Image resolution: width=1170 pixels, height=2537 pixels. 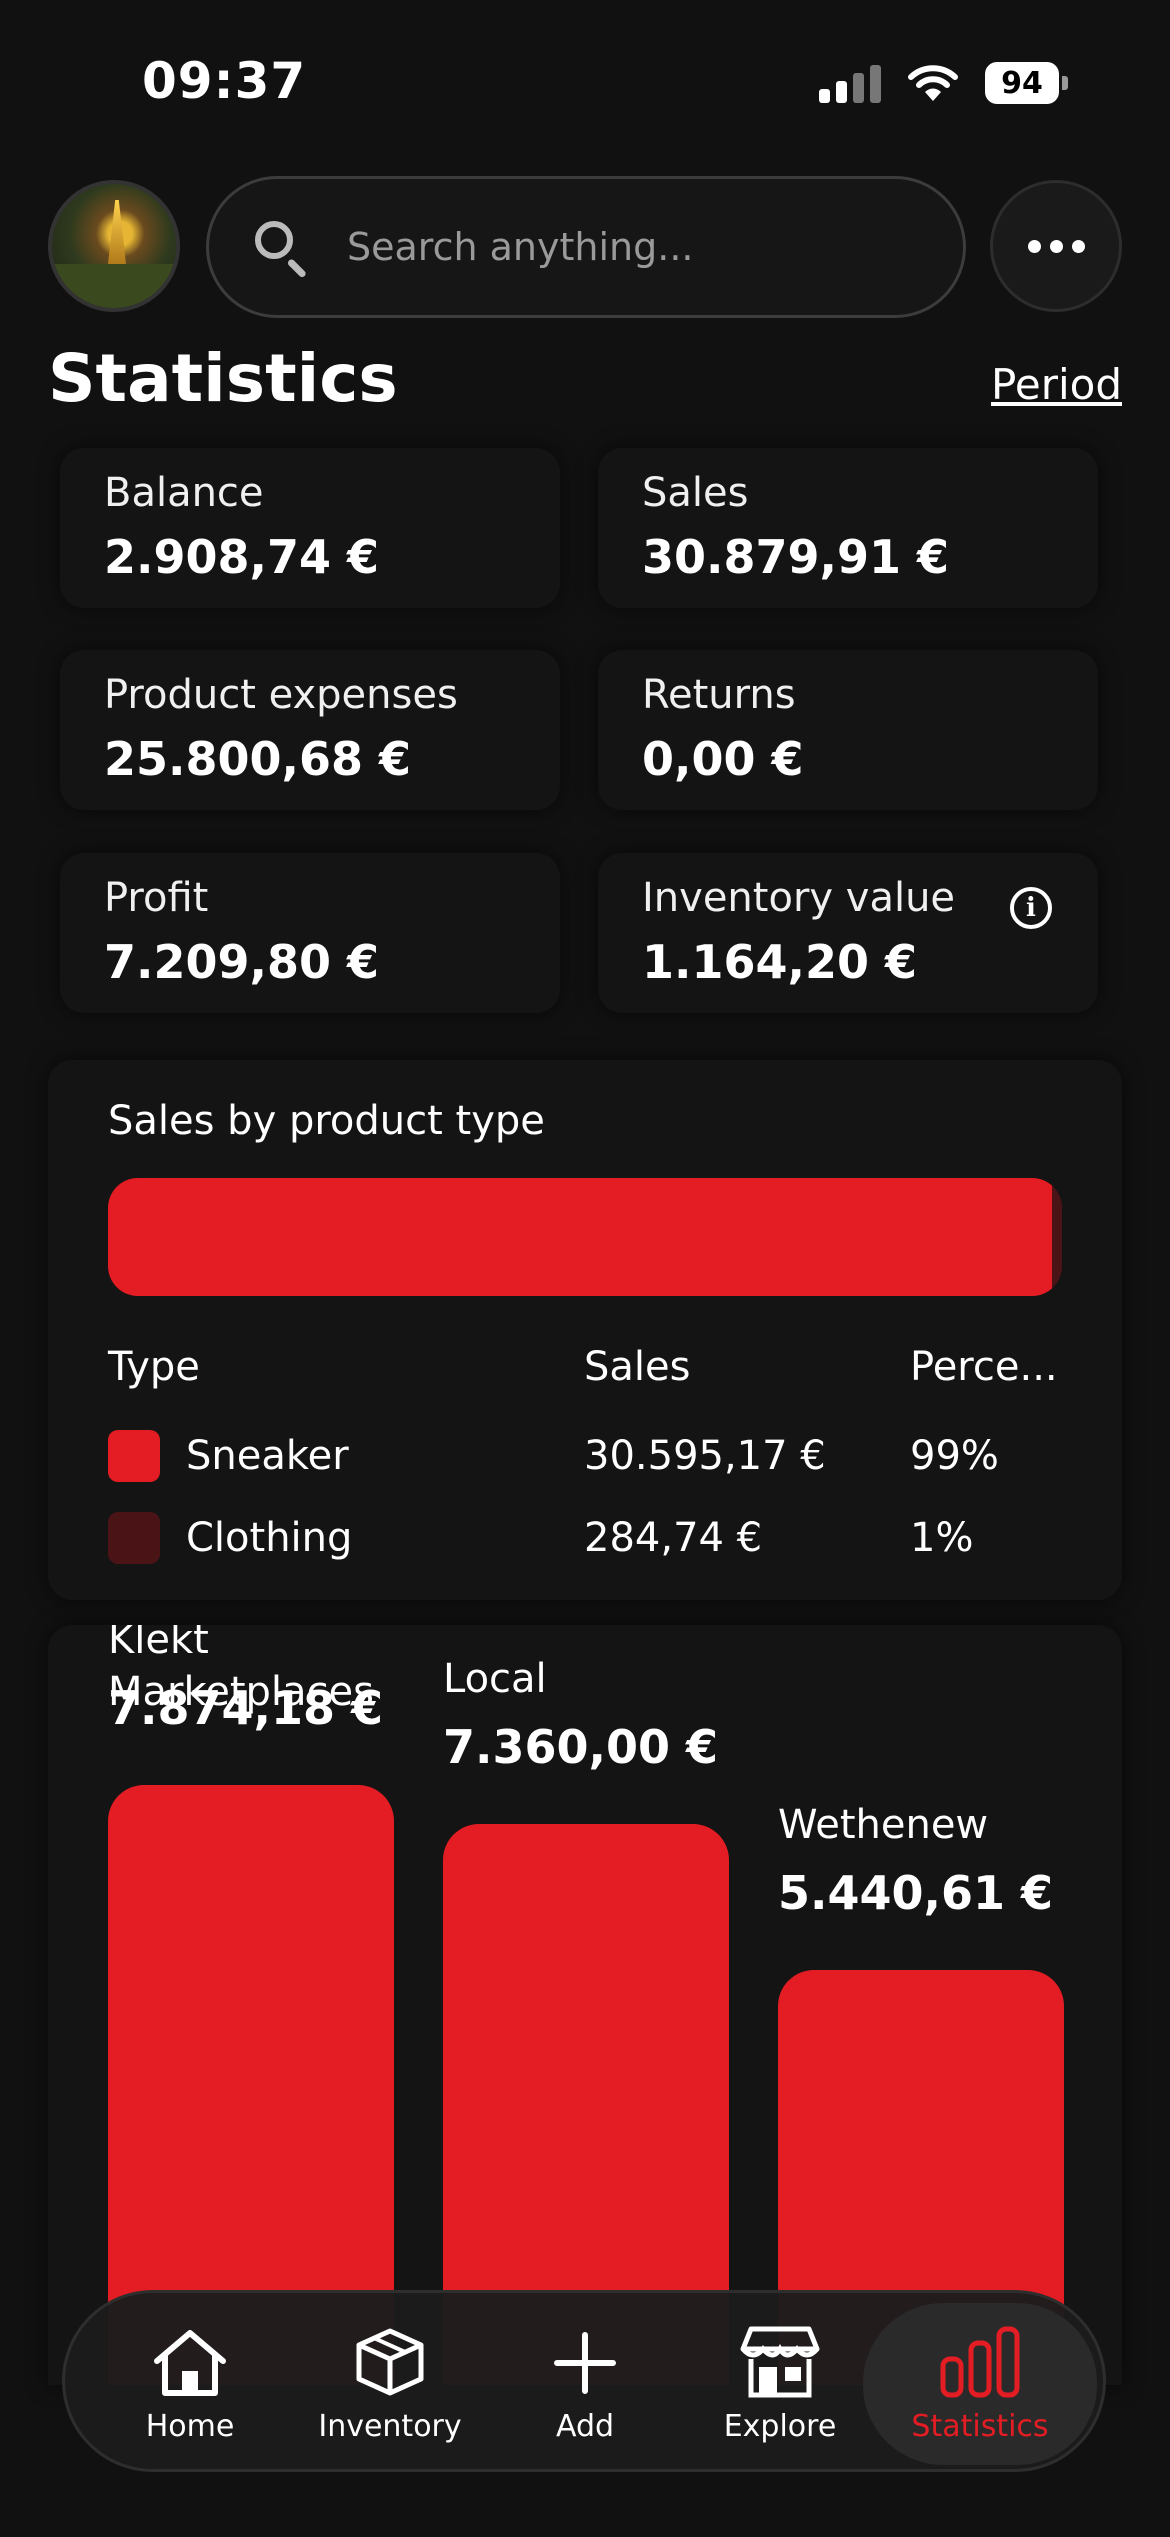 I want to click on table-row: Clothing 284,74 € 1%, so click(x=589, y=1538).